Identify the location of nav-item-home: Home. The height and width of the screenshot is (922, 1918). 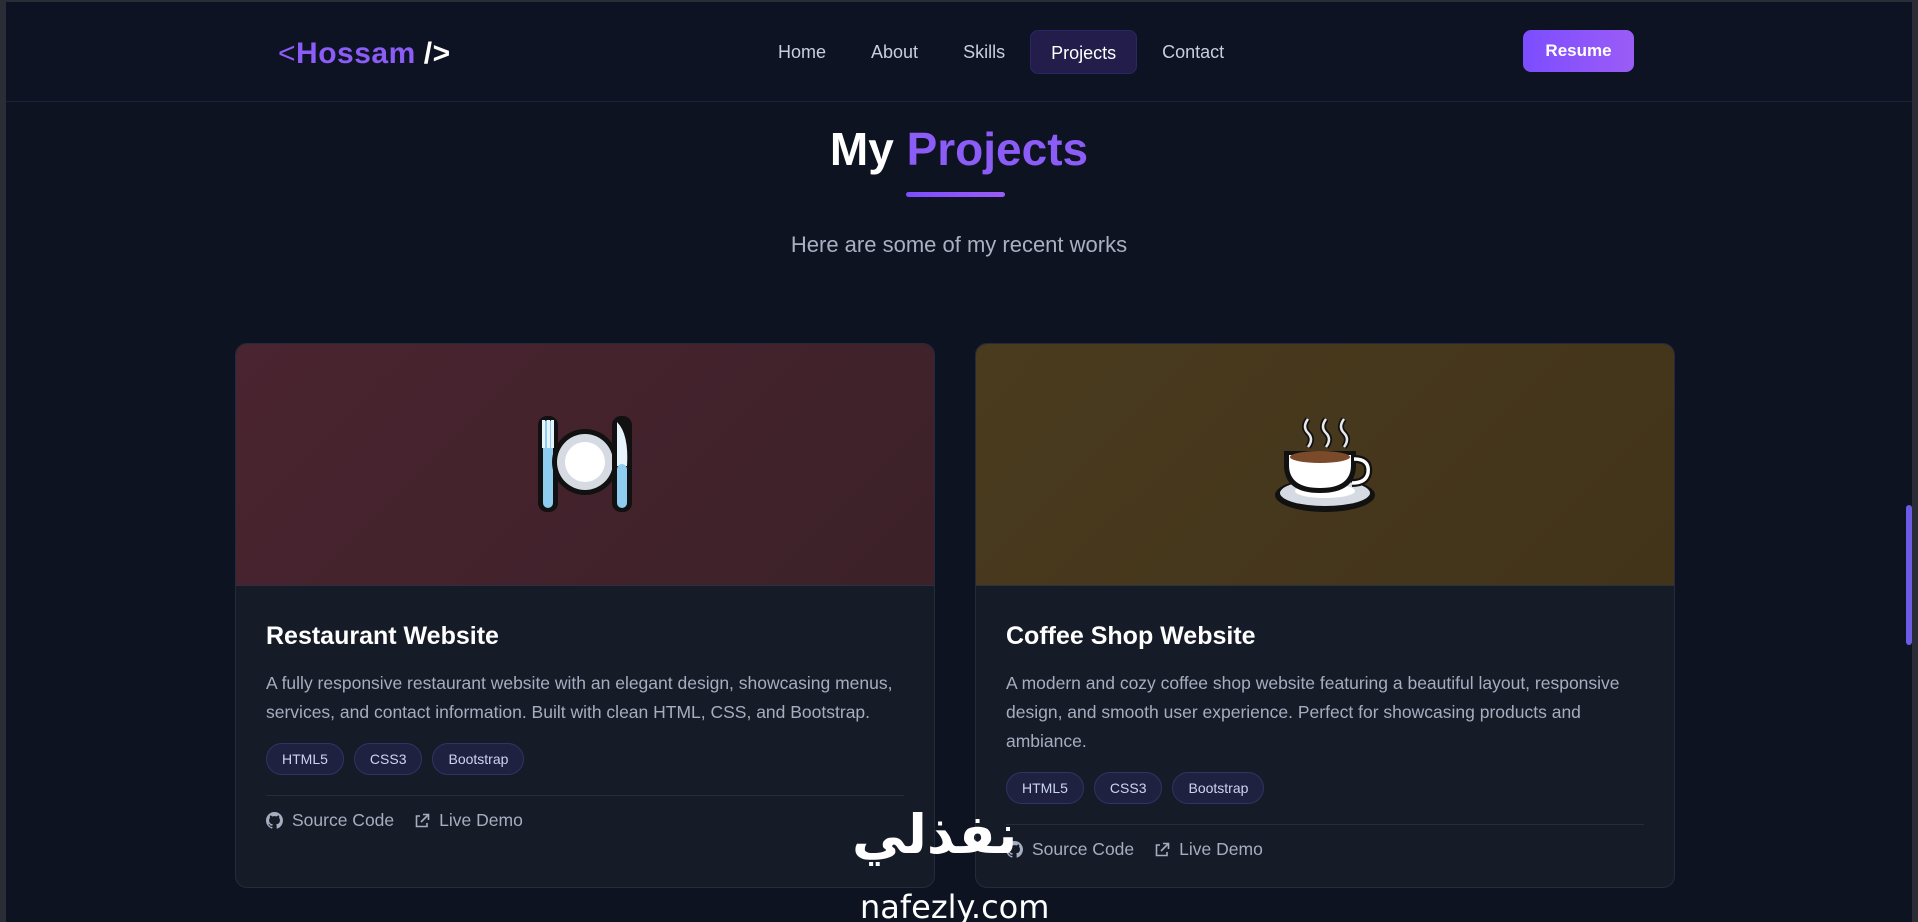
(802, 52).